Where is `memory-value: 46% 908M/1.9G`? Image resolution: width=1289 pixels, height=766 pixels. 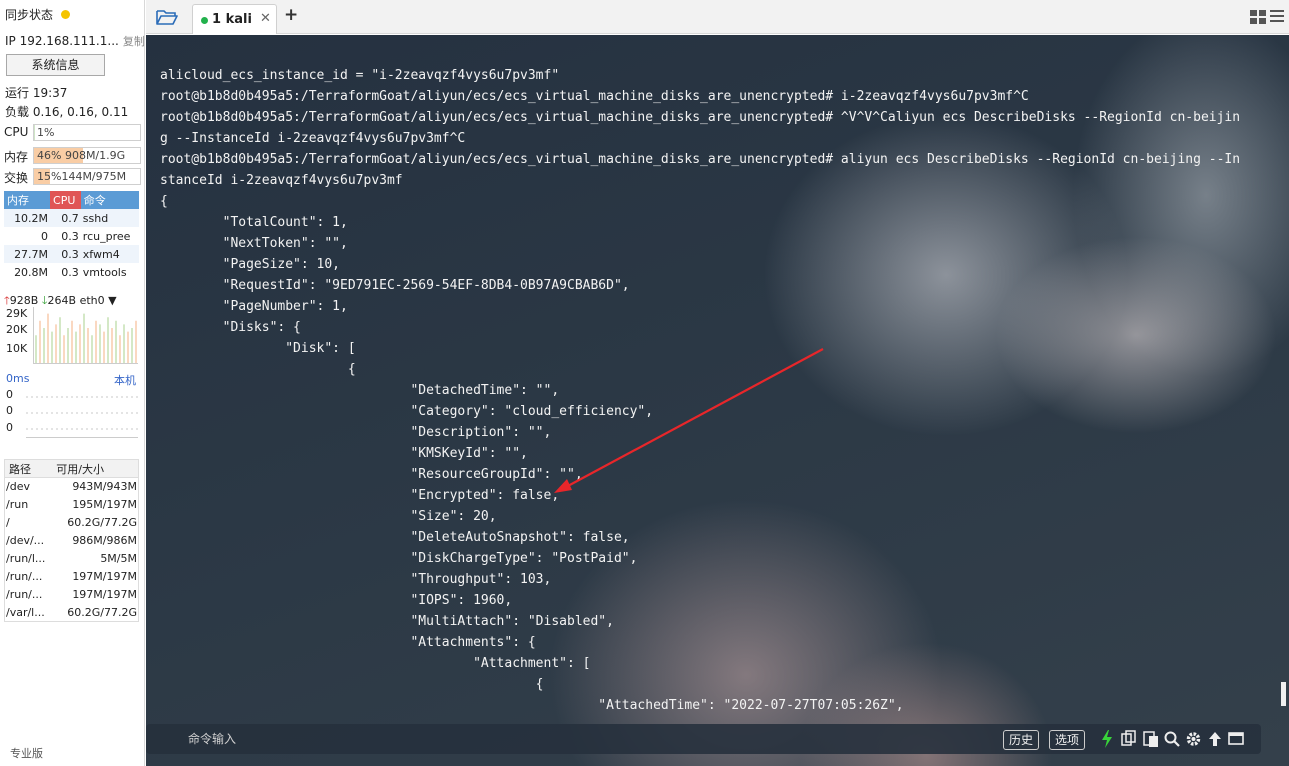
memory-value: 46% 908M/1.9G is located at coordinates (81, 155).